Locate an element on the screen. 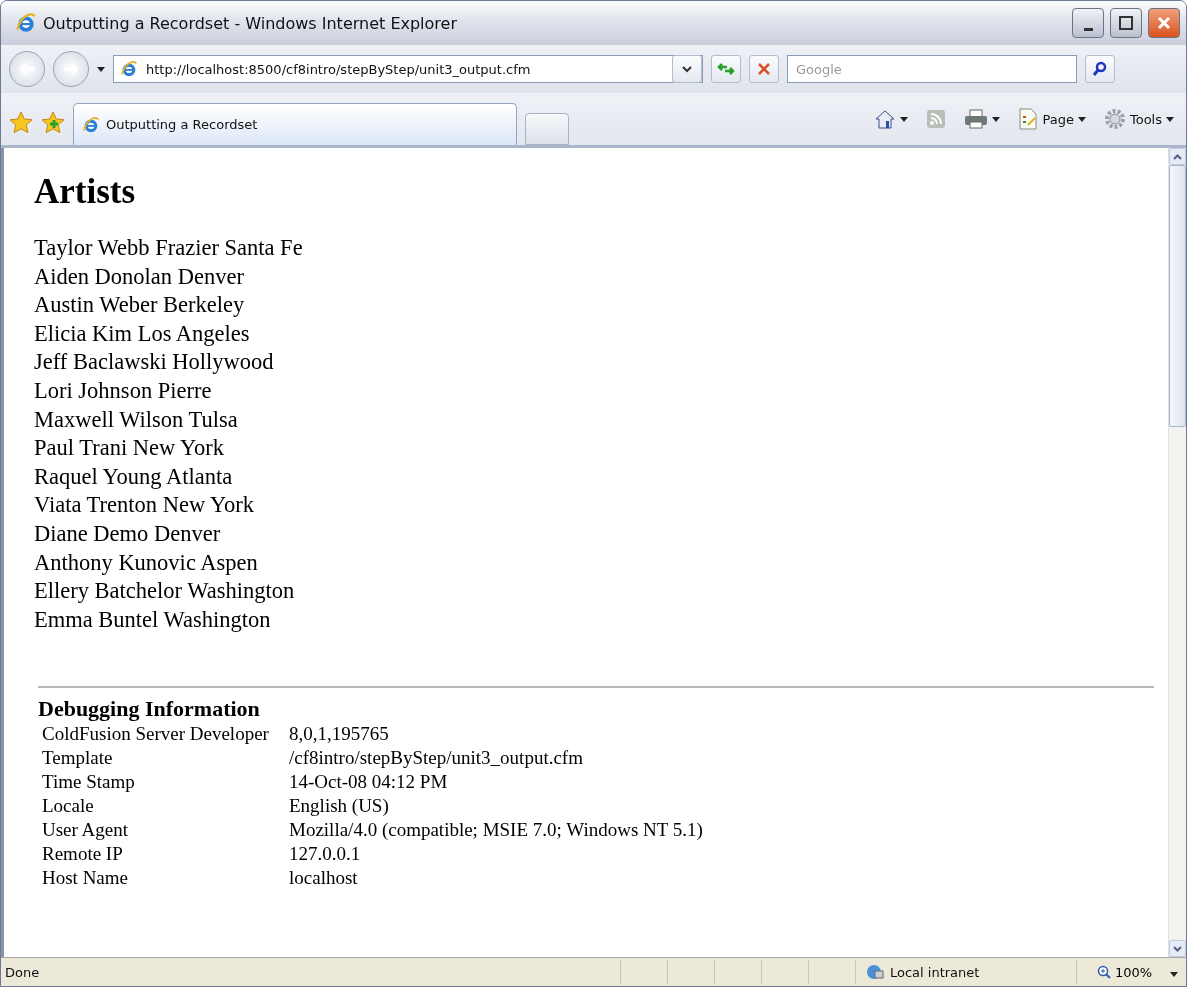  artist-entry: Lori Johnson Pierre is located at coordinates (123, 390).